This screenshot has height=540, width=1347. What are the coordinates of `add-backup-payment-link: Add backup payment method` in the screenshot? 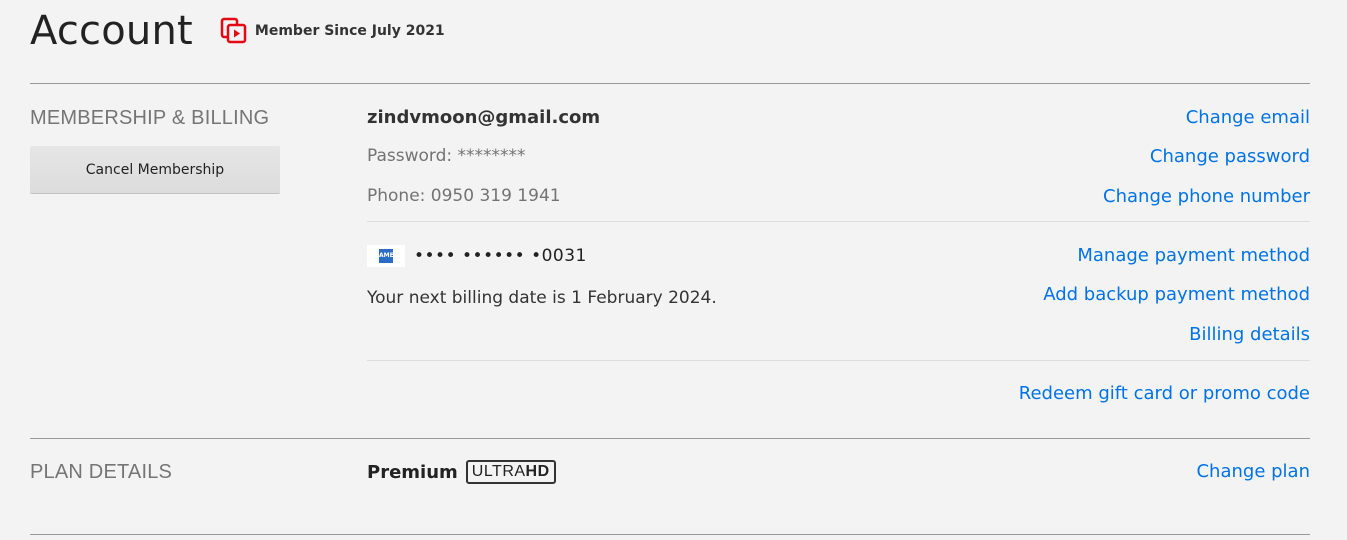 It's located at (1176, 294).